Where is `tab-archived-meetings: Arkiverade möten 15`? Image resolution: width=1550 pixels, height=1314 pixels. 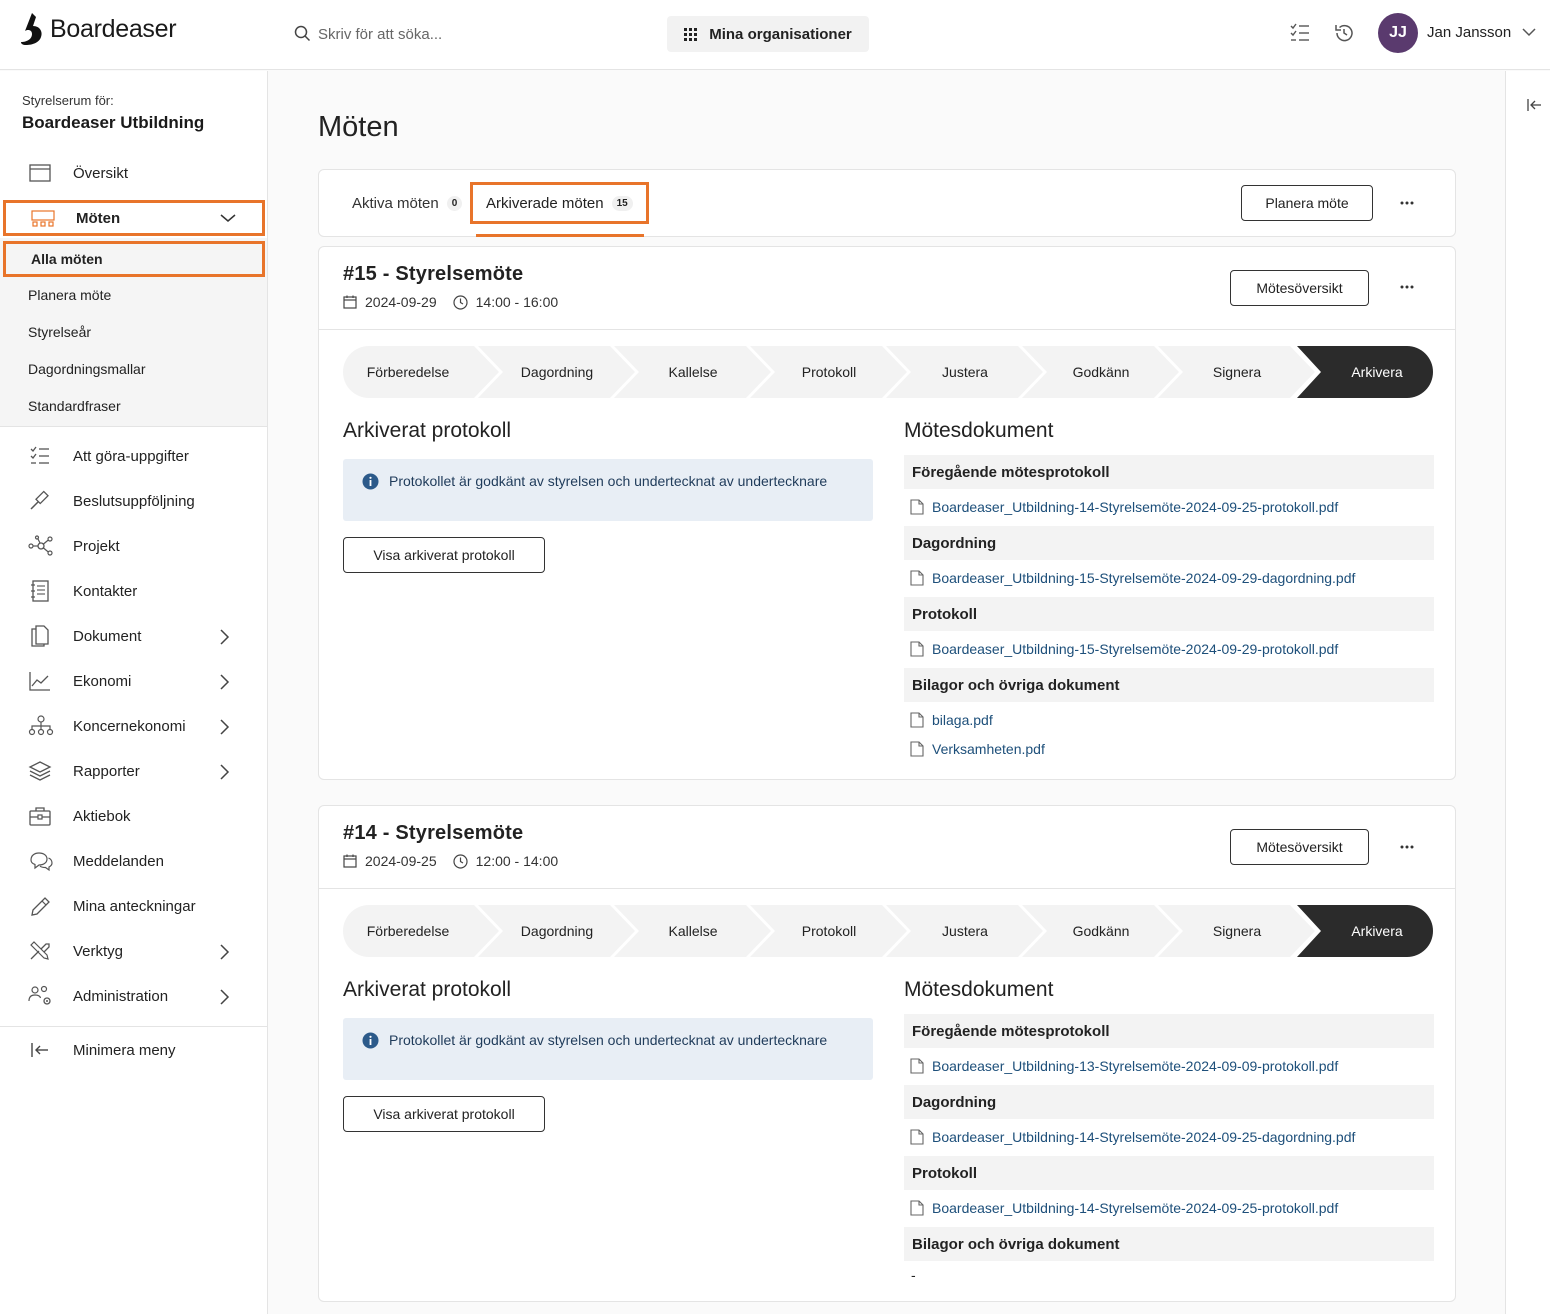 tab-archived-meetings: Arkiverade möten 15 is located at coordinates (559, 203).